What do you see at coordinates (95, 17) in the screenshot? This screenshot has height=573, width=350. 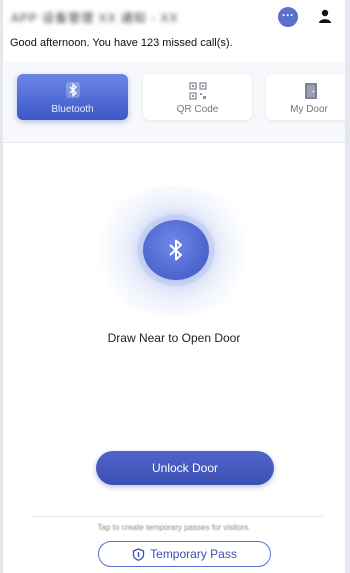 I see `app-title: APP 设备管理 XX 通知 - XX` at bounding box center [95, 17].